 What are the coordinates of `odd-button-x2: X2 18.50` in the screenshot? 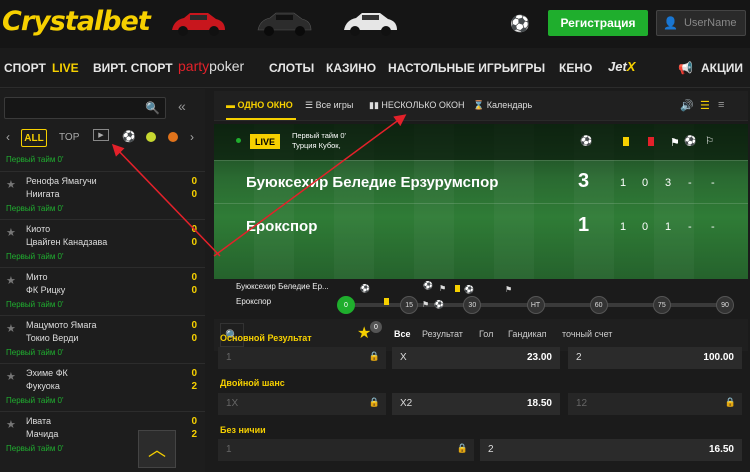 It's located at (476, 404).